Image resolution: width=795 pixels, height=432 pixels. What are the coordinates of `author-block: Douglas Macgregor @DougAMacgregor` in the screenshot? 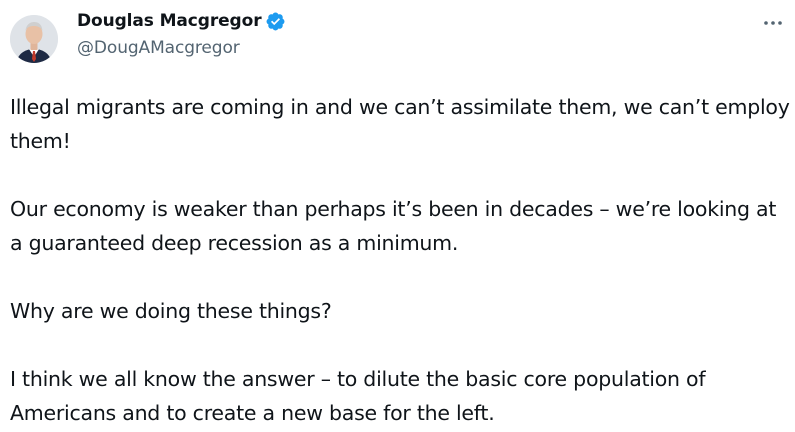 It's located at (406, 33).